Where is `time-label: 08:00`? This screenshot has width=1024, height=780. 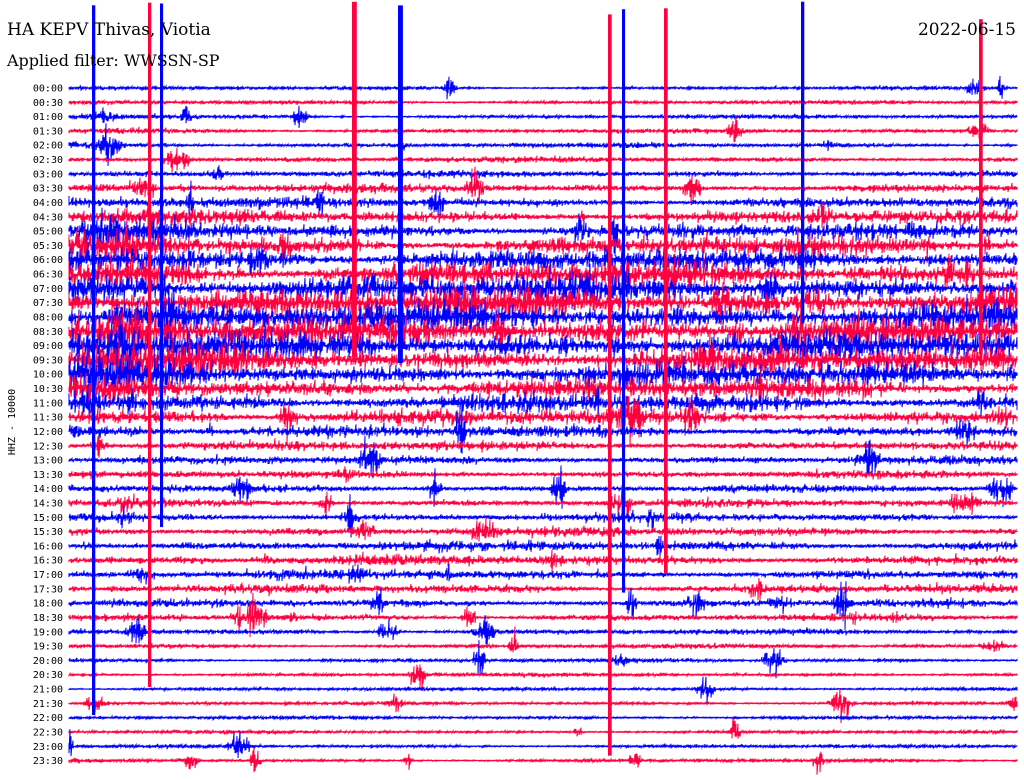
time-label: 08:00 is located at coordinates (48, 318).